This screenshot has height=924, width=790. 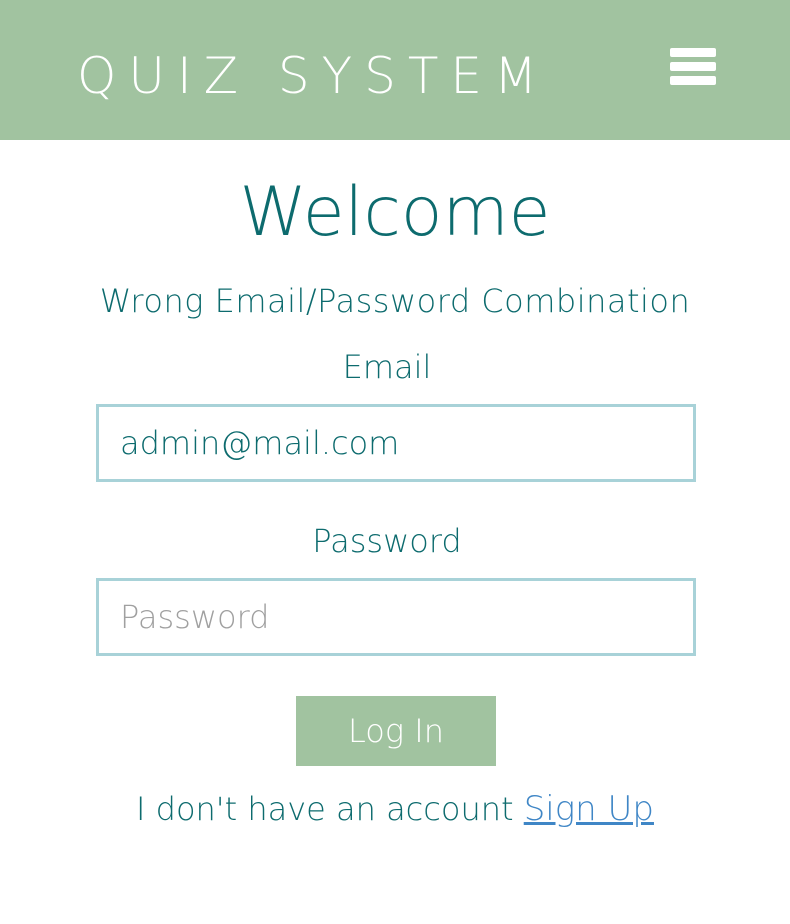 I want to click on page-title: Welcome, so click(x=395, y=212).